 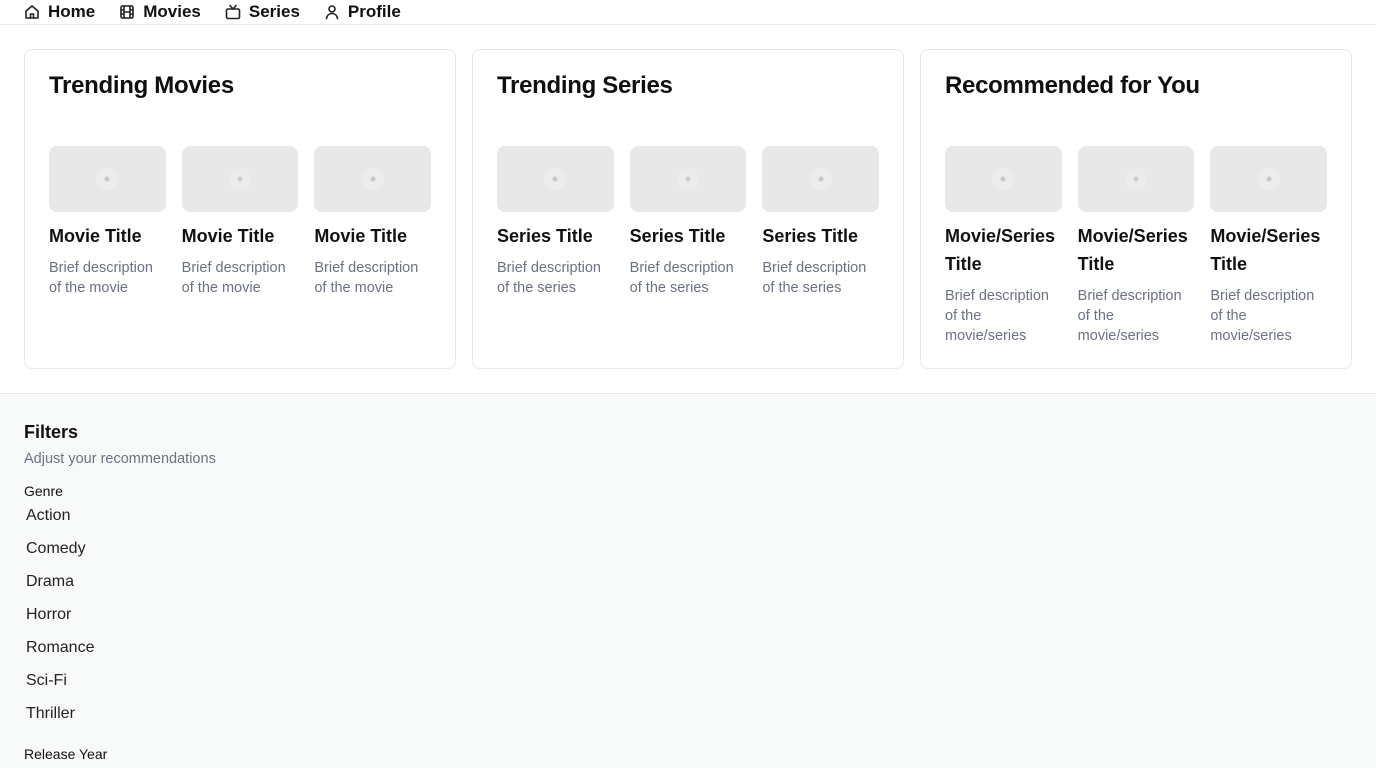 What do you see at coordinates (51, 432) in the screenshot?
I see `filters-title: Filters` at bounding box center [51, 432].